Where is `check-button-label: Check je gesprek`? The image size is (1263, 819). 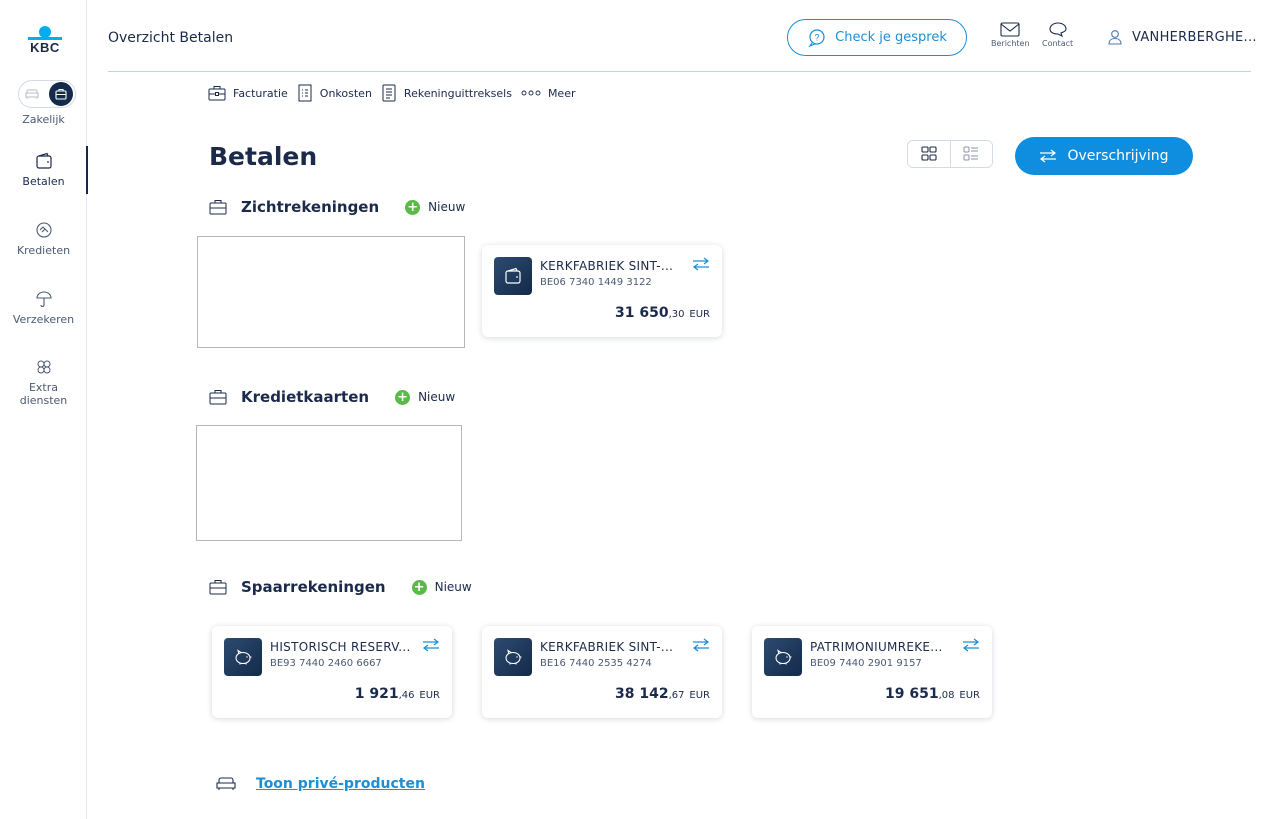
check-button-label: Check je gesprek is located at coordinates (891, 37).